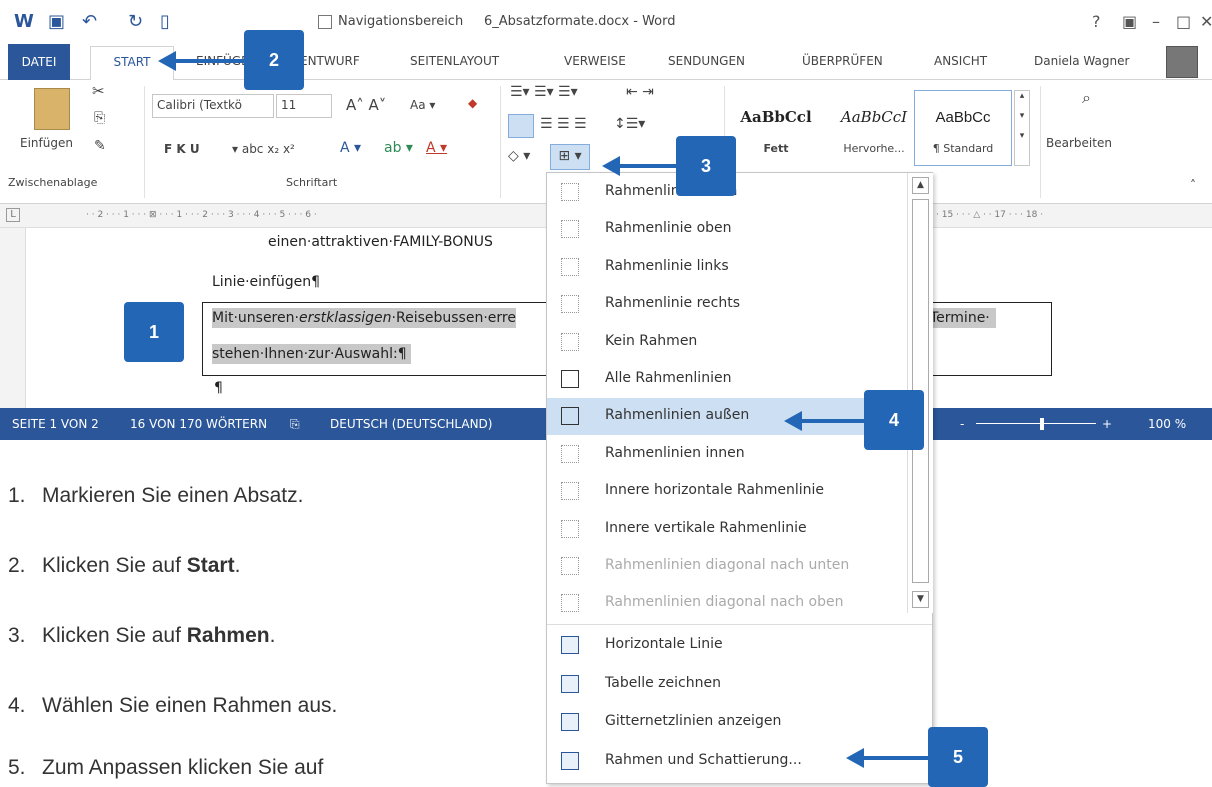  What do you see at coordinates (325, 22) in the screenshot?
I see `nav-checkbox` at bounding box center [325, 22].